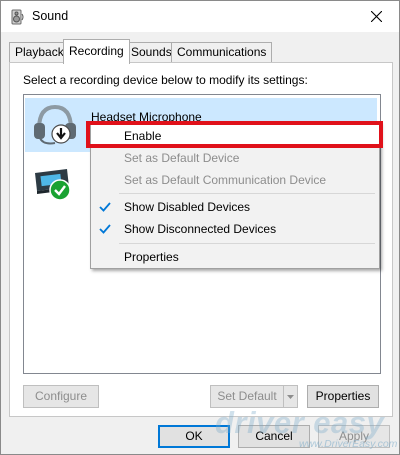 This screenshot has height=455, width=400. Describe the element at coordinates (274, 436) in the screenshot. I see `cancel-button: Cancel` at that location.